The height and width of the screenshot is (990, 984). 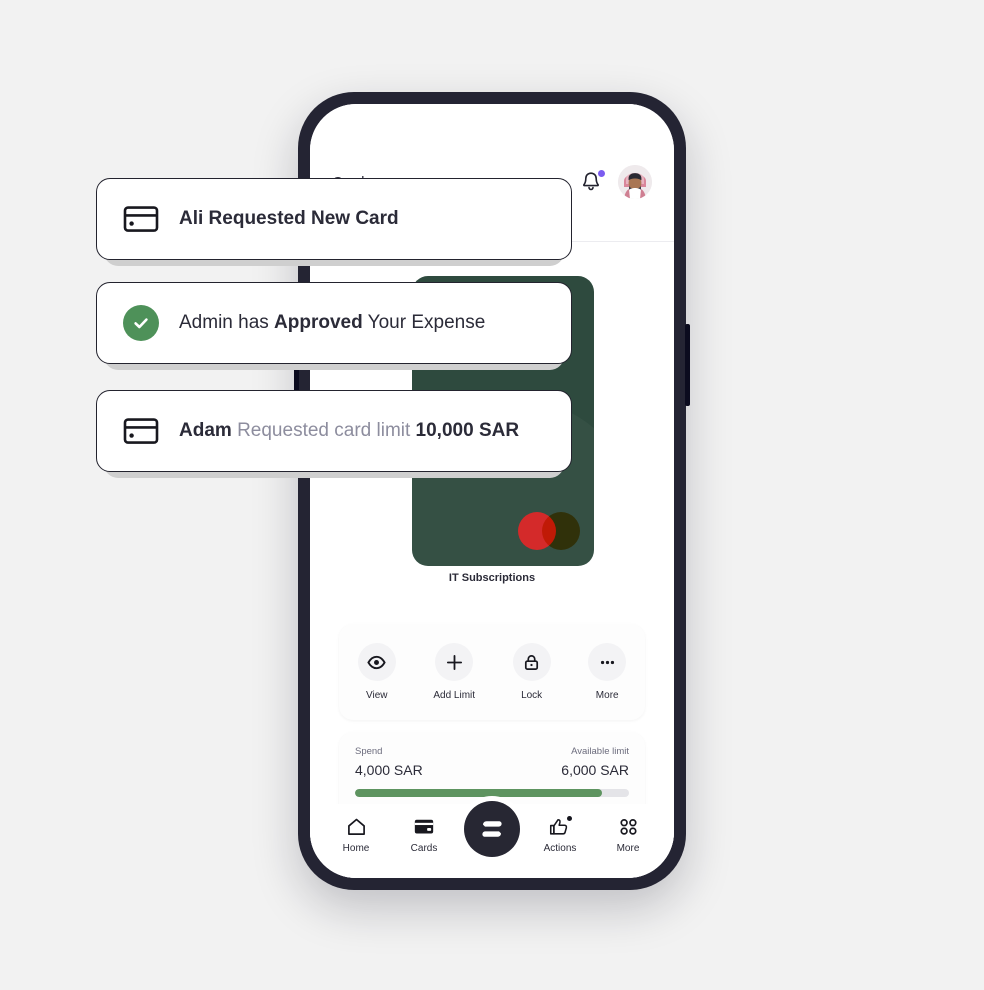 I want to click on notification-3-icon-holder, so click(x=141, y=431).